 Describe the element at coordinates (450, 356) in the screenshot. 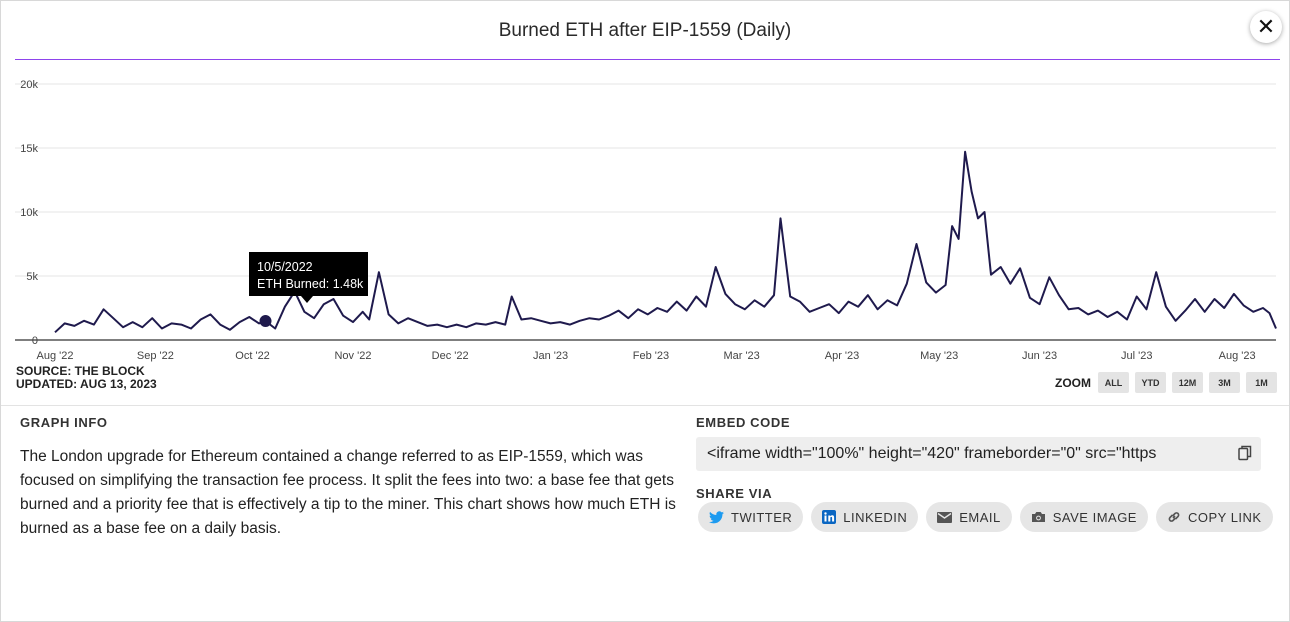

I see `x-tick-label: Dec '22` at that location.